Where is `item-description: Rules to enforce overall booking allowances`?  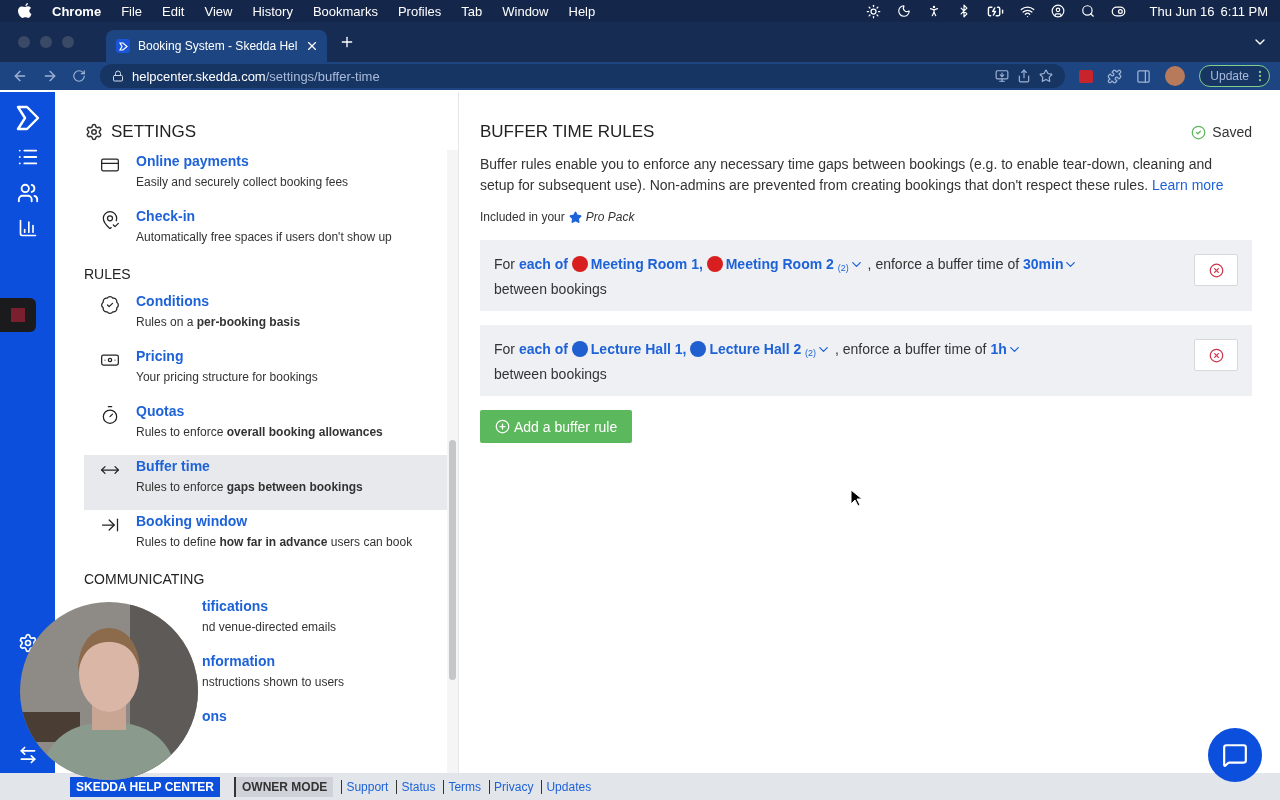 item-description: Rules to enforce overall booking allowances is located at coordinates (259, 432).